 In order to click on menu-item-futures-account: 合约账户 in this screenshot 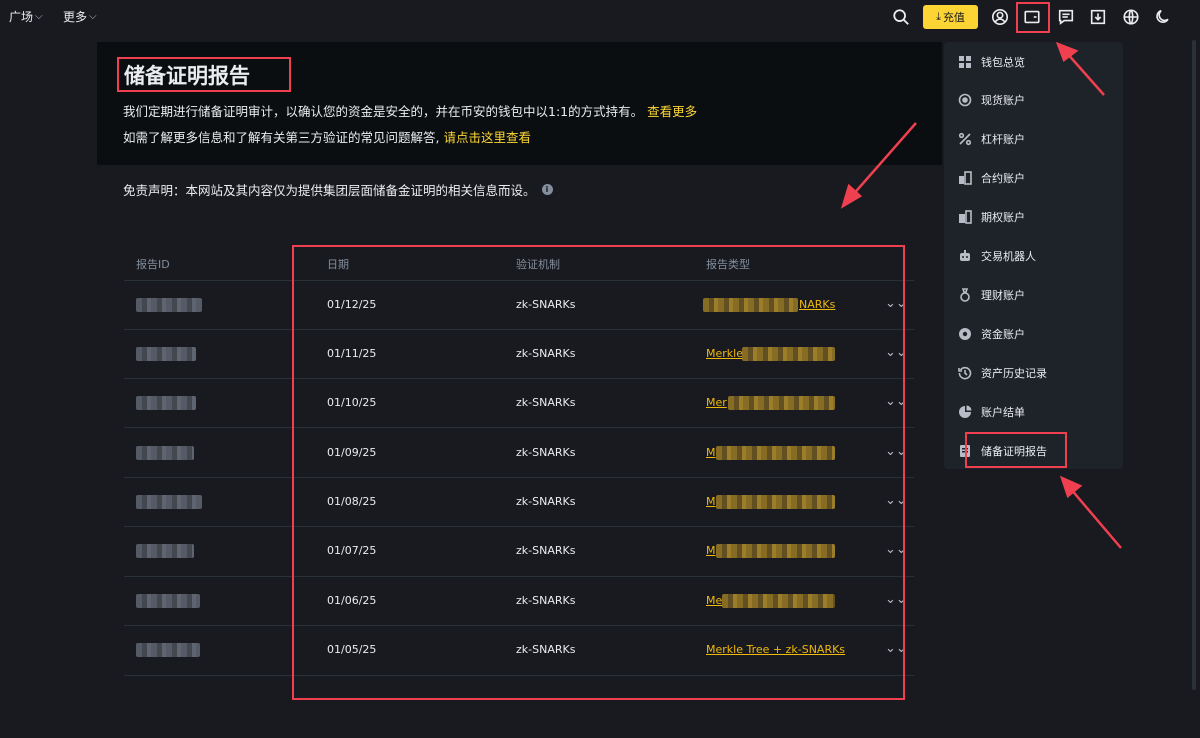, I will do `click(991, 178)`.